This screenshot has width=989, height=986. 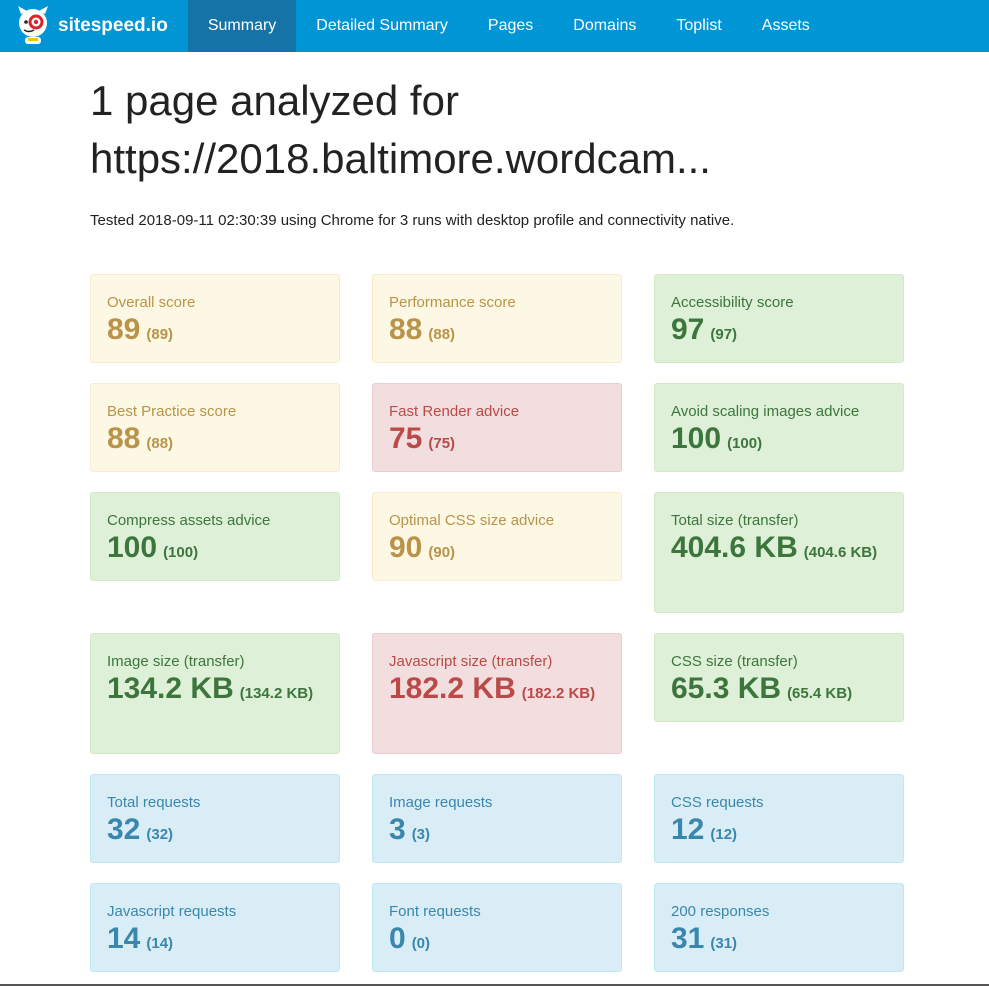 What do you see at coordinates (33, 25) in the screenshot?
I see `sitespeed-logo-icon` at bounding box center [33, 25].